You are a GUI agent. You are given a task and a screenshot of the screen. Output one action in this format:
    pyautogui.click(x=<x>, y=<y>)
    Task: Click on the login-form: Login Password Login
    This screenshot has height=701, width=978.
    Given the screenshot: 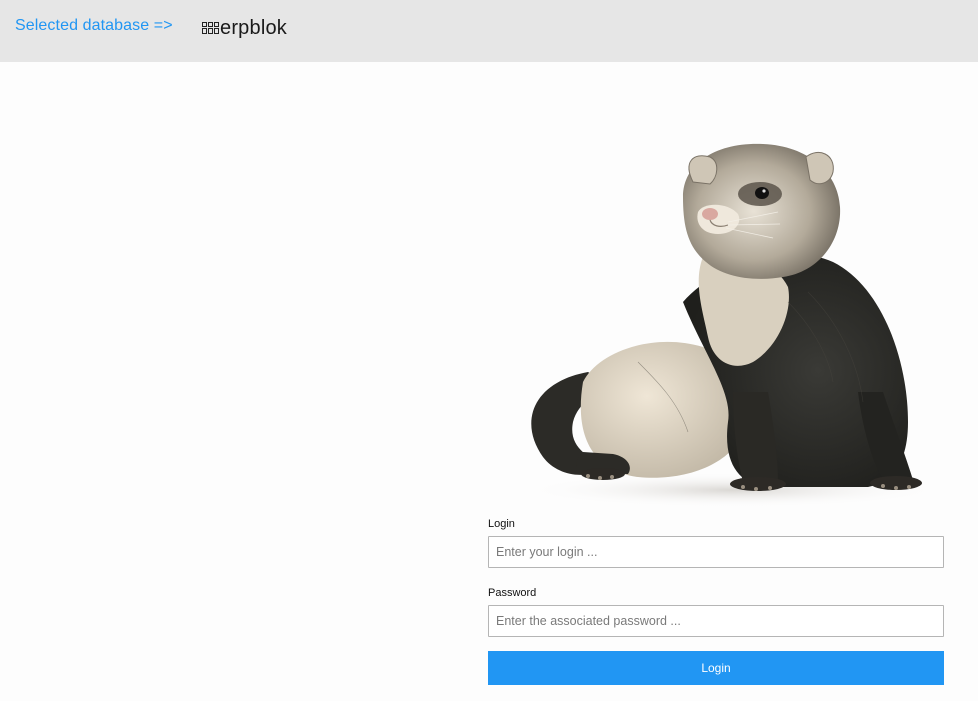 What is the action you would take?
    pyautogui.click(x=716, y=601)
    